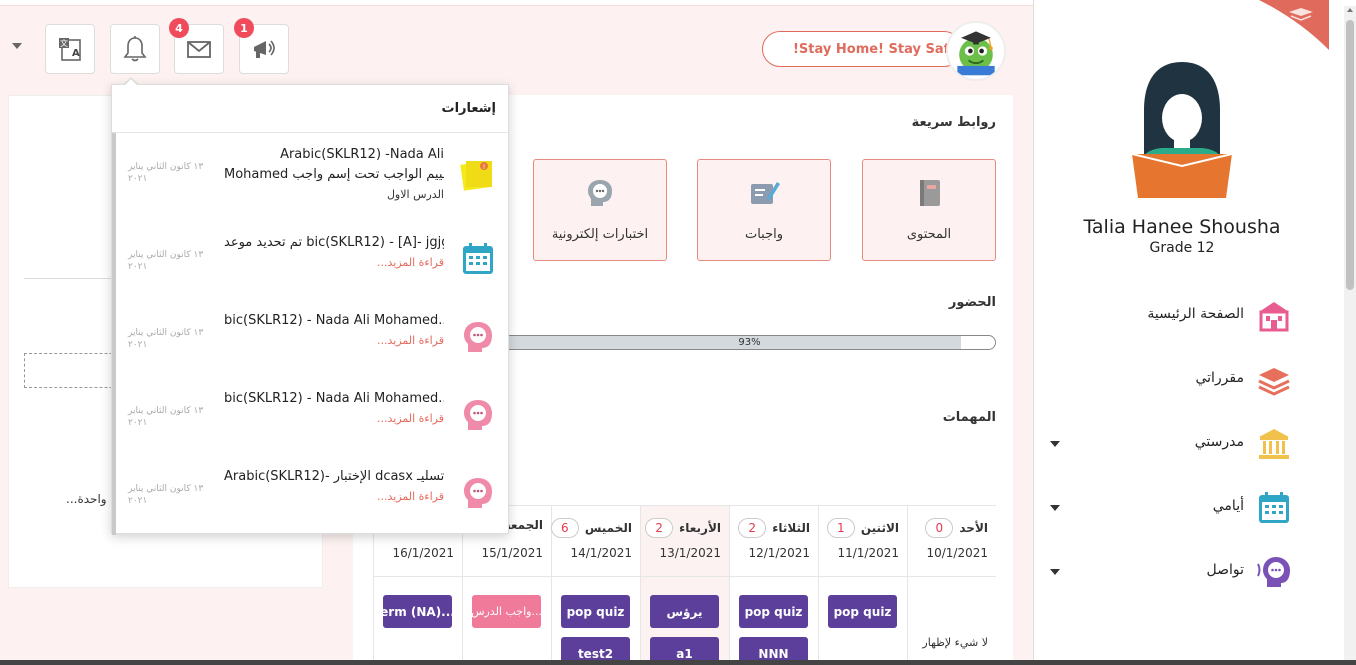 The height and width of the screenshot is (665, 1356). Describe the element at coordinates (1195, 314) in the screenshot. I see `nav-label: الصفحة الرئيسية` at that location.